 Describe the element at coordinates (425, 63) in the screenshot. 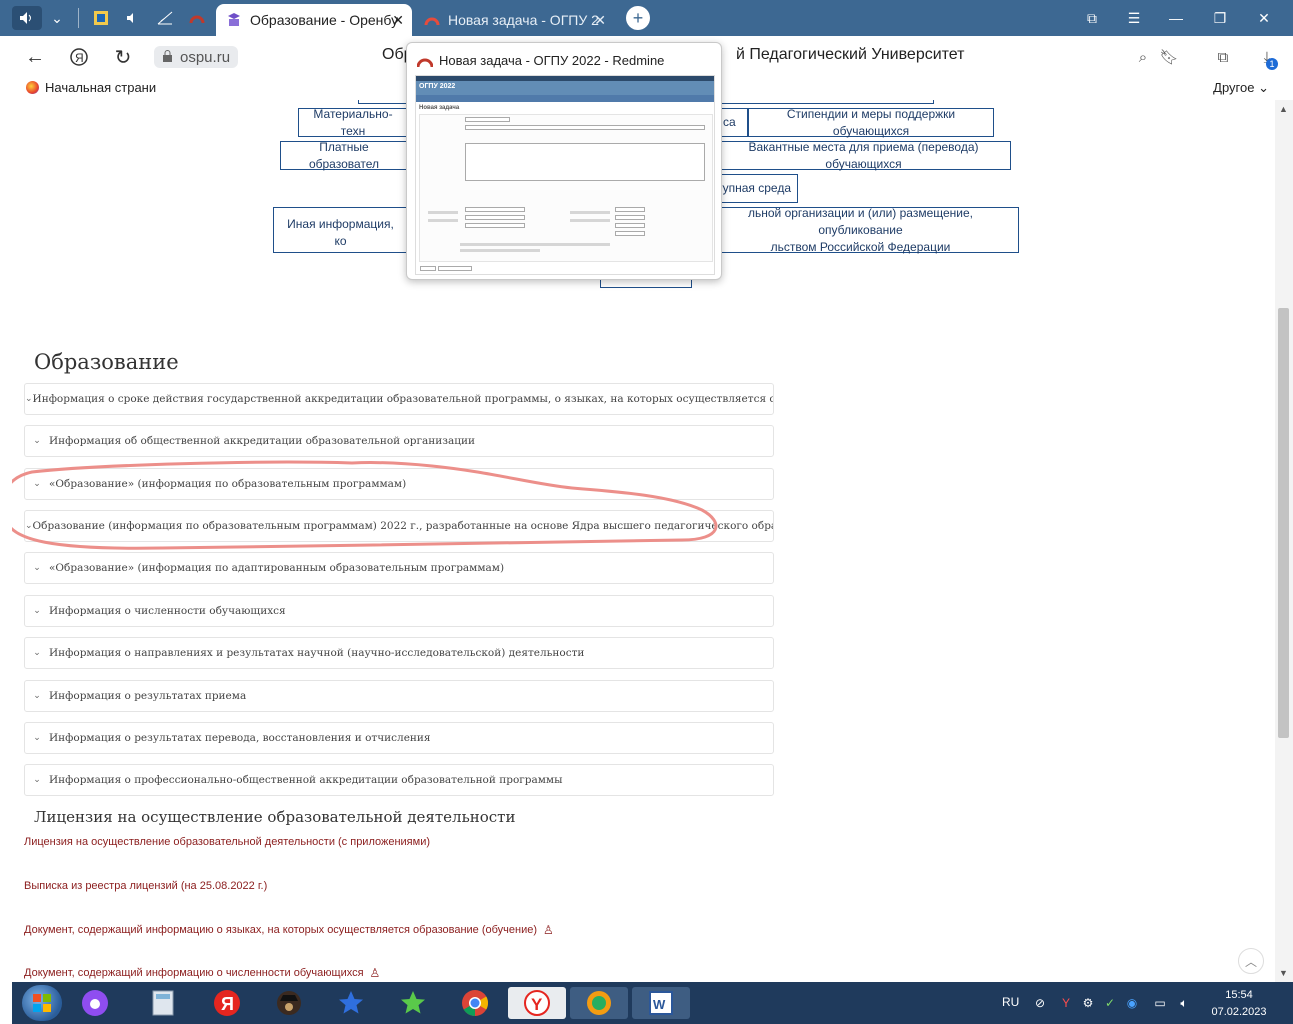

I see `redmine-icon` at that location.